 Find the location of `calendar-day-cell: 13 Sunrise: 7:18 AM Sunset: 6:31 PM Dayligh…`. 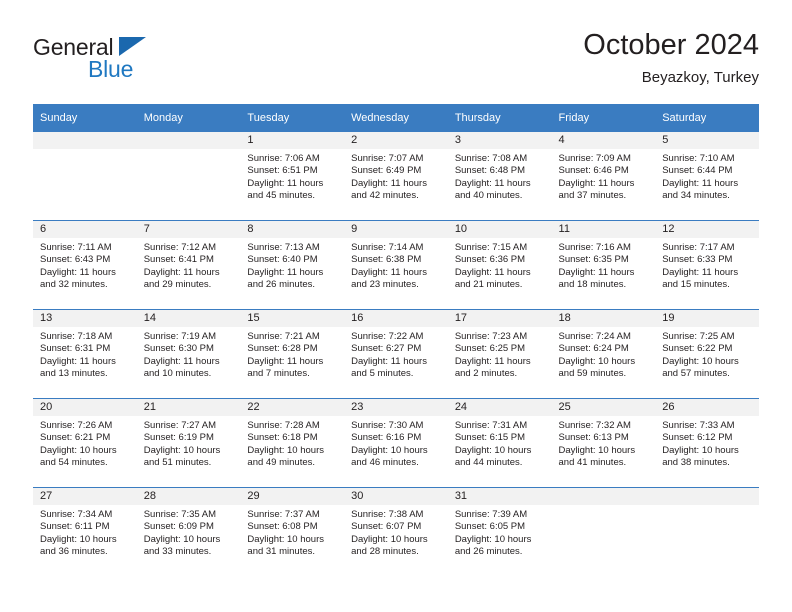

calendar-day-cell: 13 Sunrise: 7:18 AM Sunset: 6:31 PM Dayligh… is located at coordinates (85, 354).